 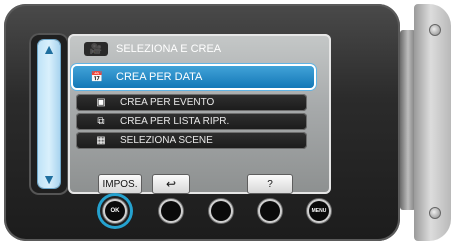 I want to click on slider-up-arrow-icon: ▲, so click(x=49, y=49).